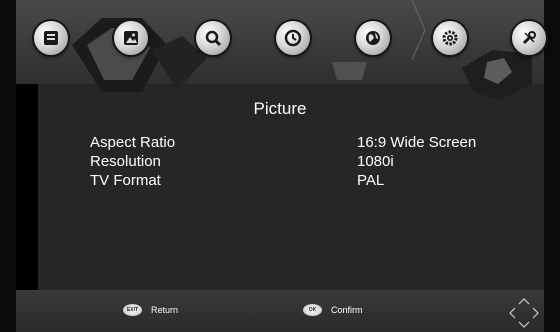 The height and width of the screenshot is (332, 560). I want to click on setting-value: 16:9 Wide Screen, so click(416, 142).